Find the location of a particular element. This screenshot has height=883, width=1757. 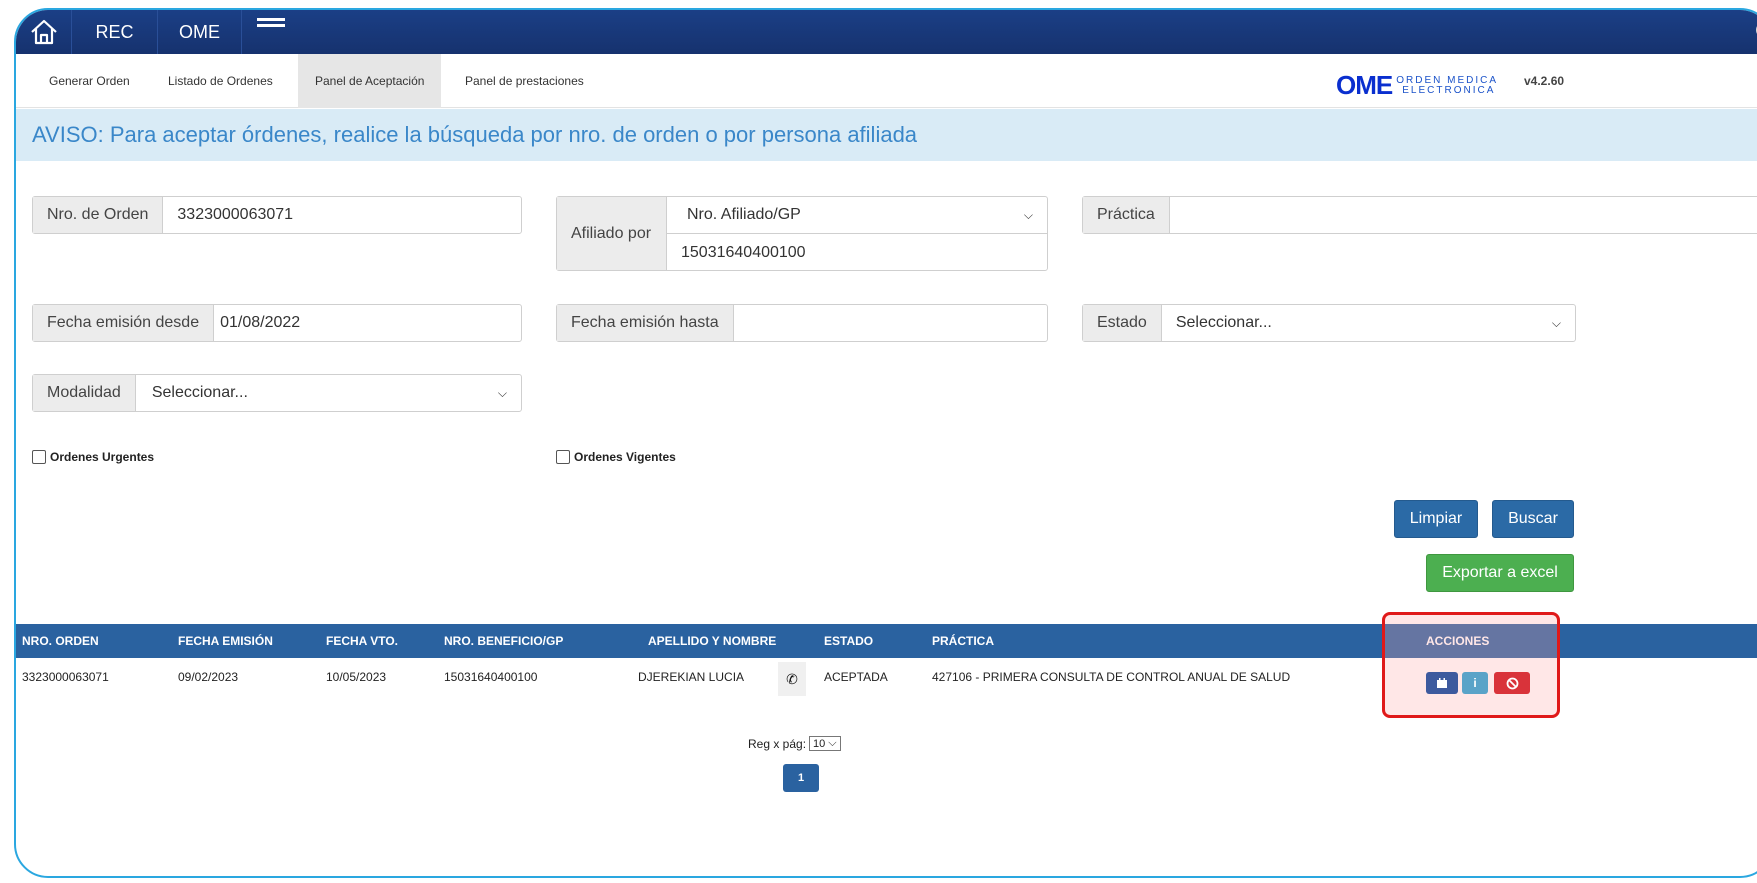

calendar-icon is located at coordinates (1442, 683).